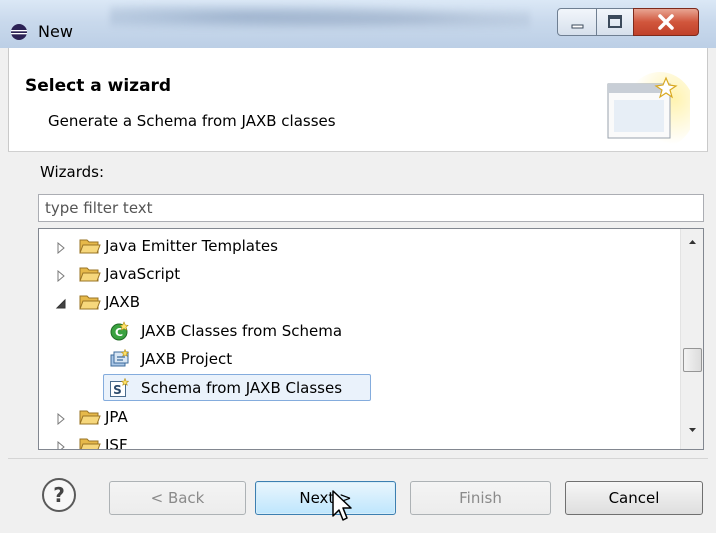 This screenshot has height=533, width=716. Describe the element at coordinates (577, 26) in the screenshot. I see `minimize-icon` at that location.